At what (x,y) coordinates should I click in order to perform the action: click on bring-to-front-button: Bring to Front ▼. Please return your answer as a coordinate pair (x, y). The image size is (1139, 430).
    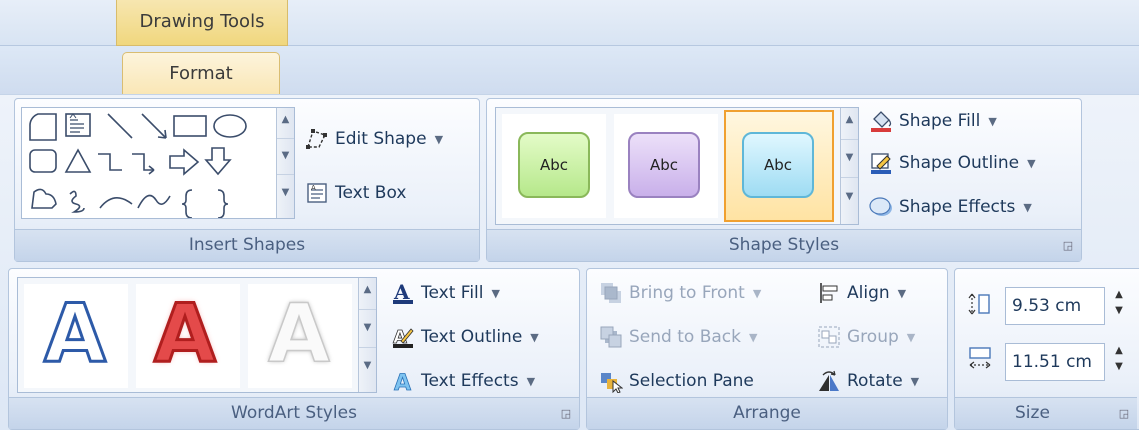
    Looking at the image, I should click on (680, 293).